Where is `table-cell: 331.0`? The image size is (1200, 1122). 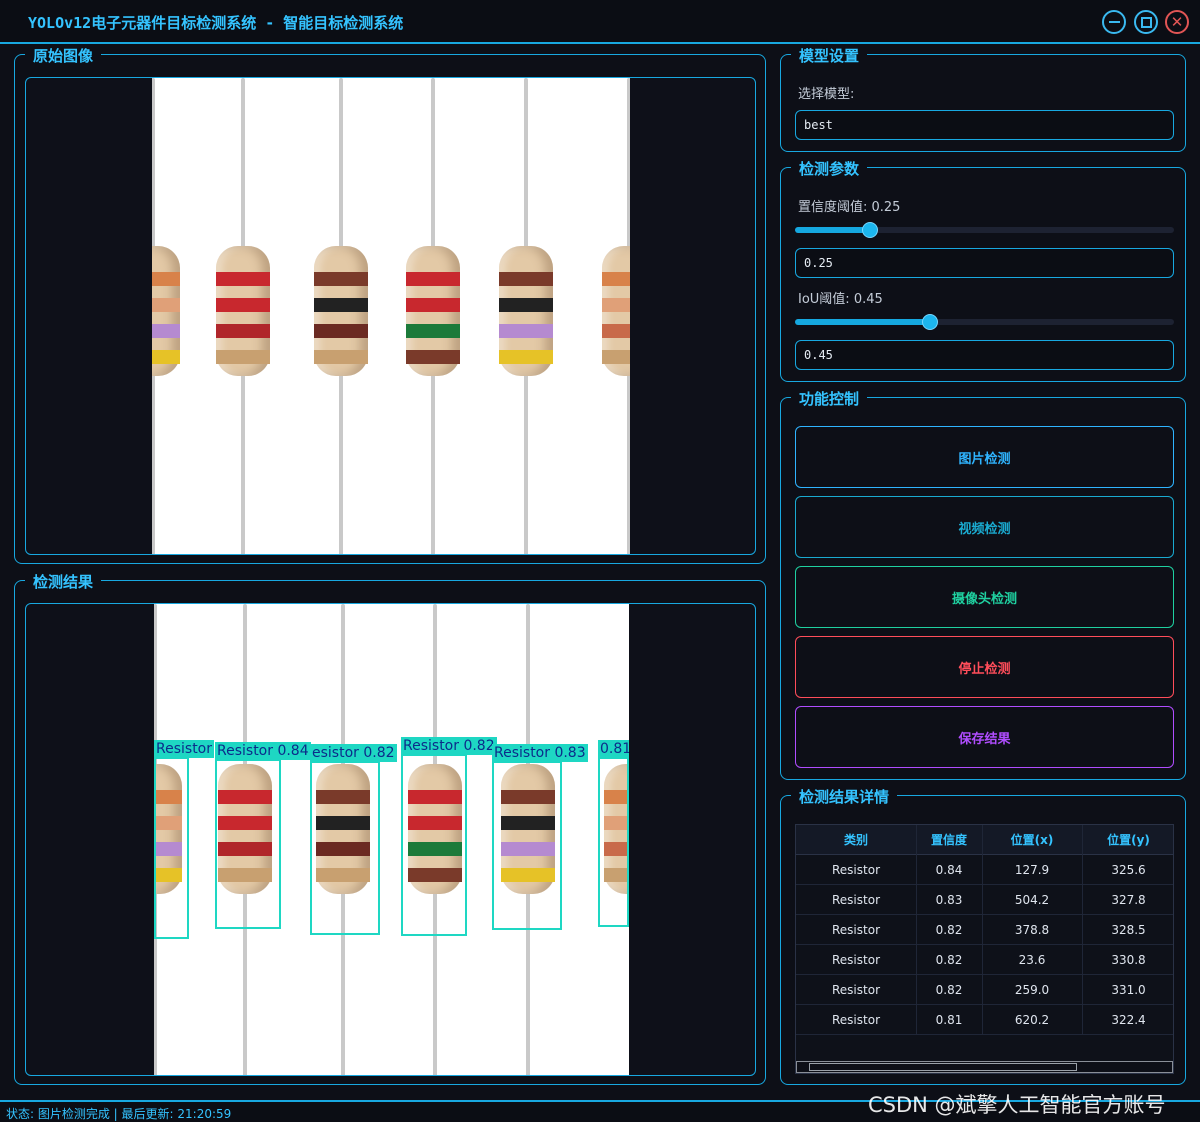 table-cell: 331.0 is located at coordinates (1128, 990).